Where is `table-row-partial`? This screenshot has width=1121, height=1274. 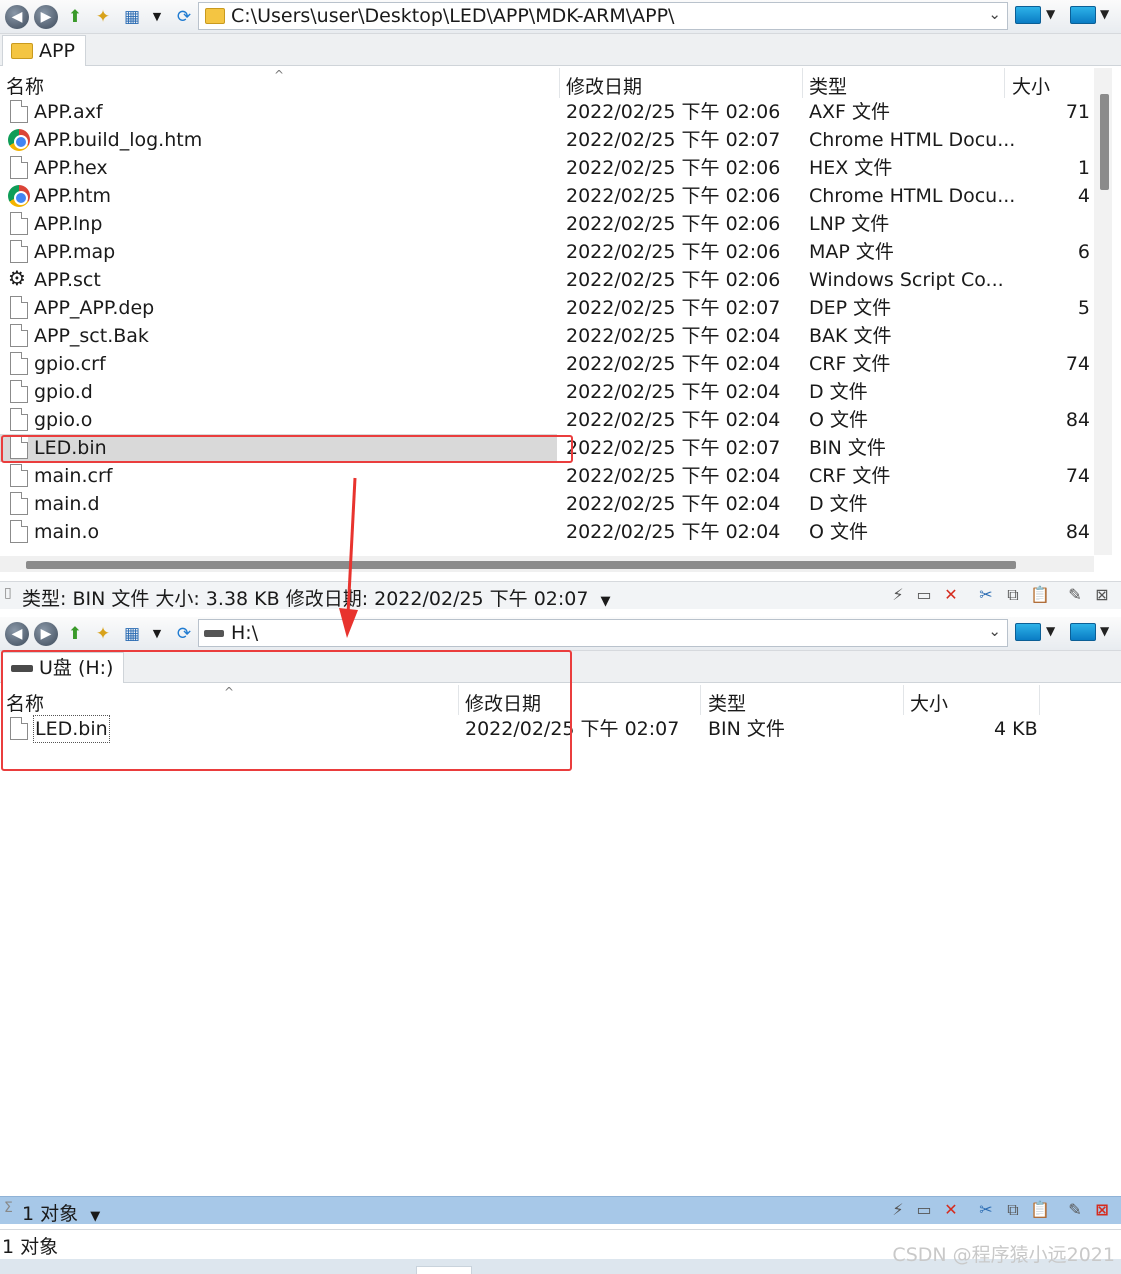 table-row-partial is located at coordinates (545, 549).